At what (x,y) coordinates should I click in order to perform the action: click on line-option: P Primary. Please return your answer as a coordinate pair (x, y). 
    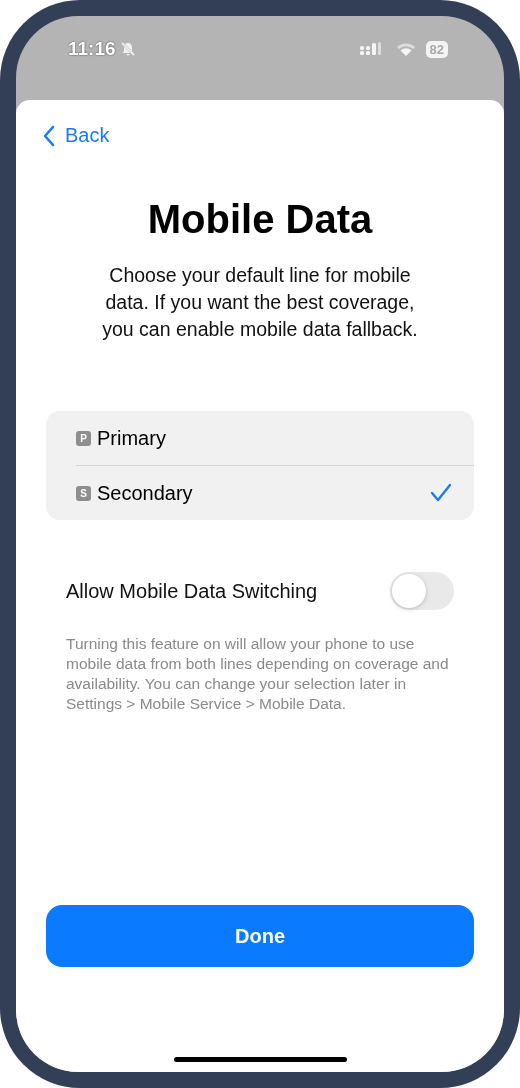
    Looking at the image, I should click on (275, 438).